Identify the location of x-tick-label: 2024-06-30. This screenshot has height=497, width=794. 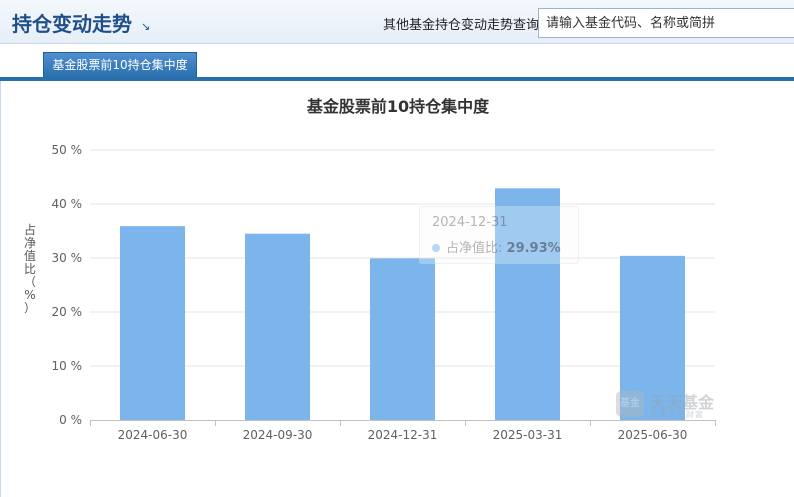
(153, 435).